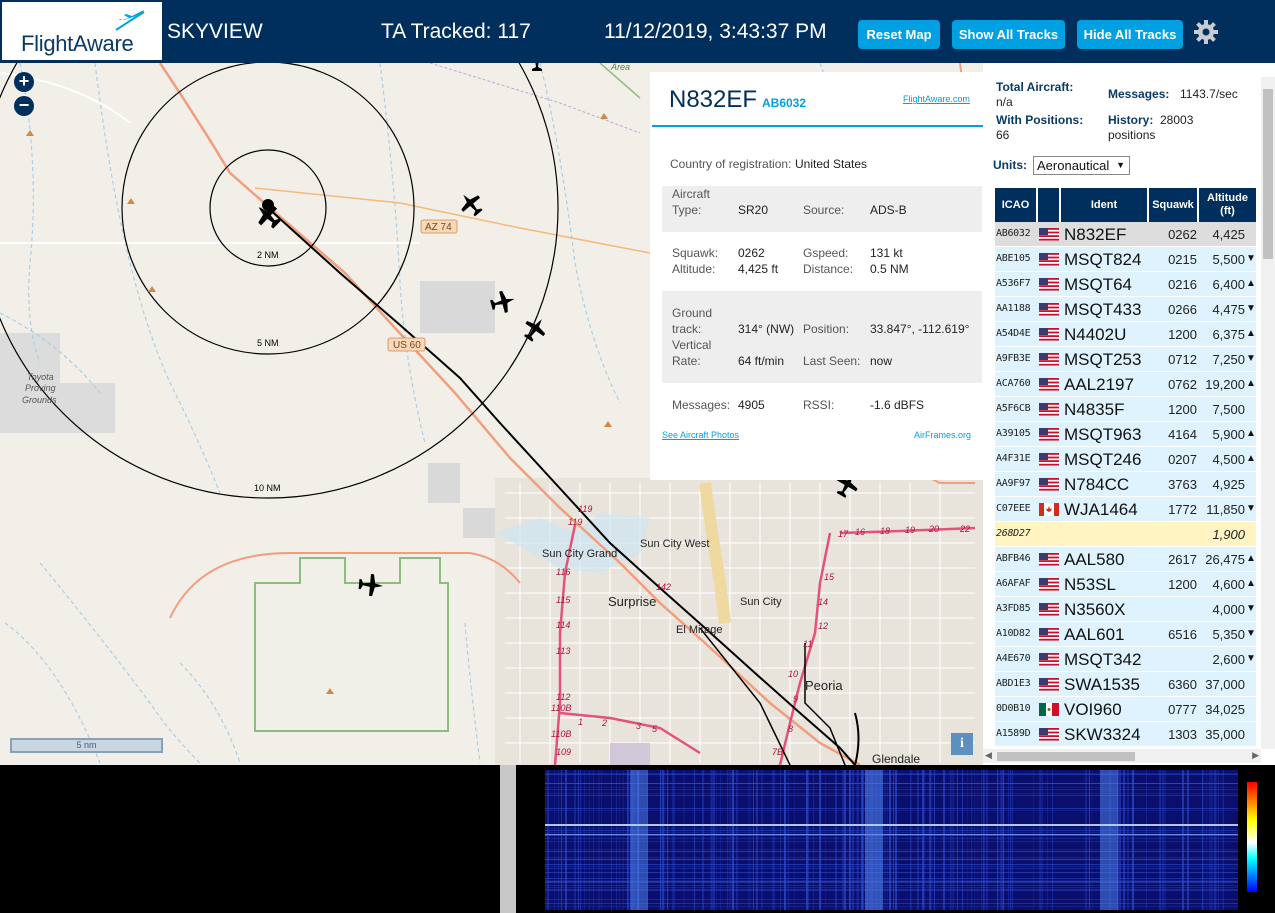 The width and height of the screenshot is (1275, 913). I want to click on units-select: Aeronautical ▼, so click(1081, 165).